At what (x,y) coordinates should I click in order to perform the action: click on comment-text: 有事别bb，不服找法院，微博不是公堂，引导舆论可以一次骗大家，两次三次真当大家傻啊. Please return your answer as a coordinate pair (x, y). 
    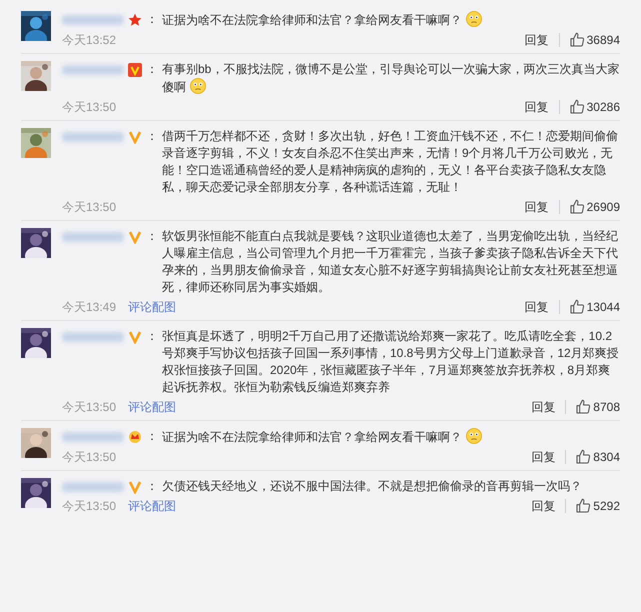
    Looking at the image, I should click on (391, 78).